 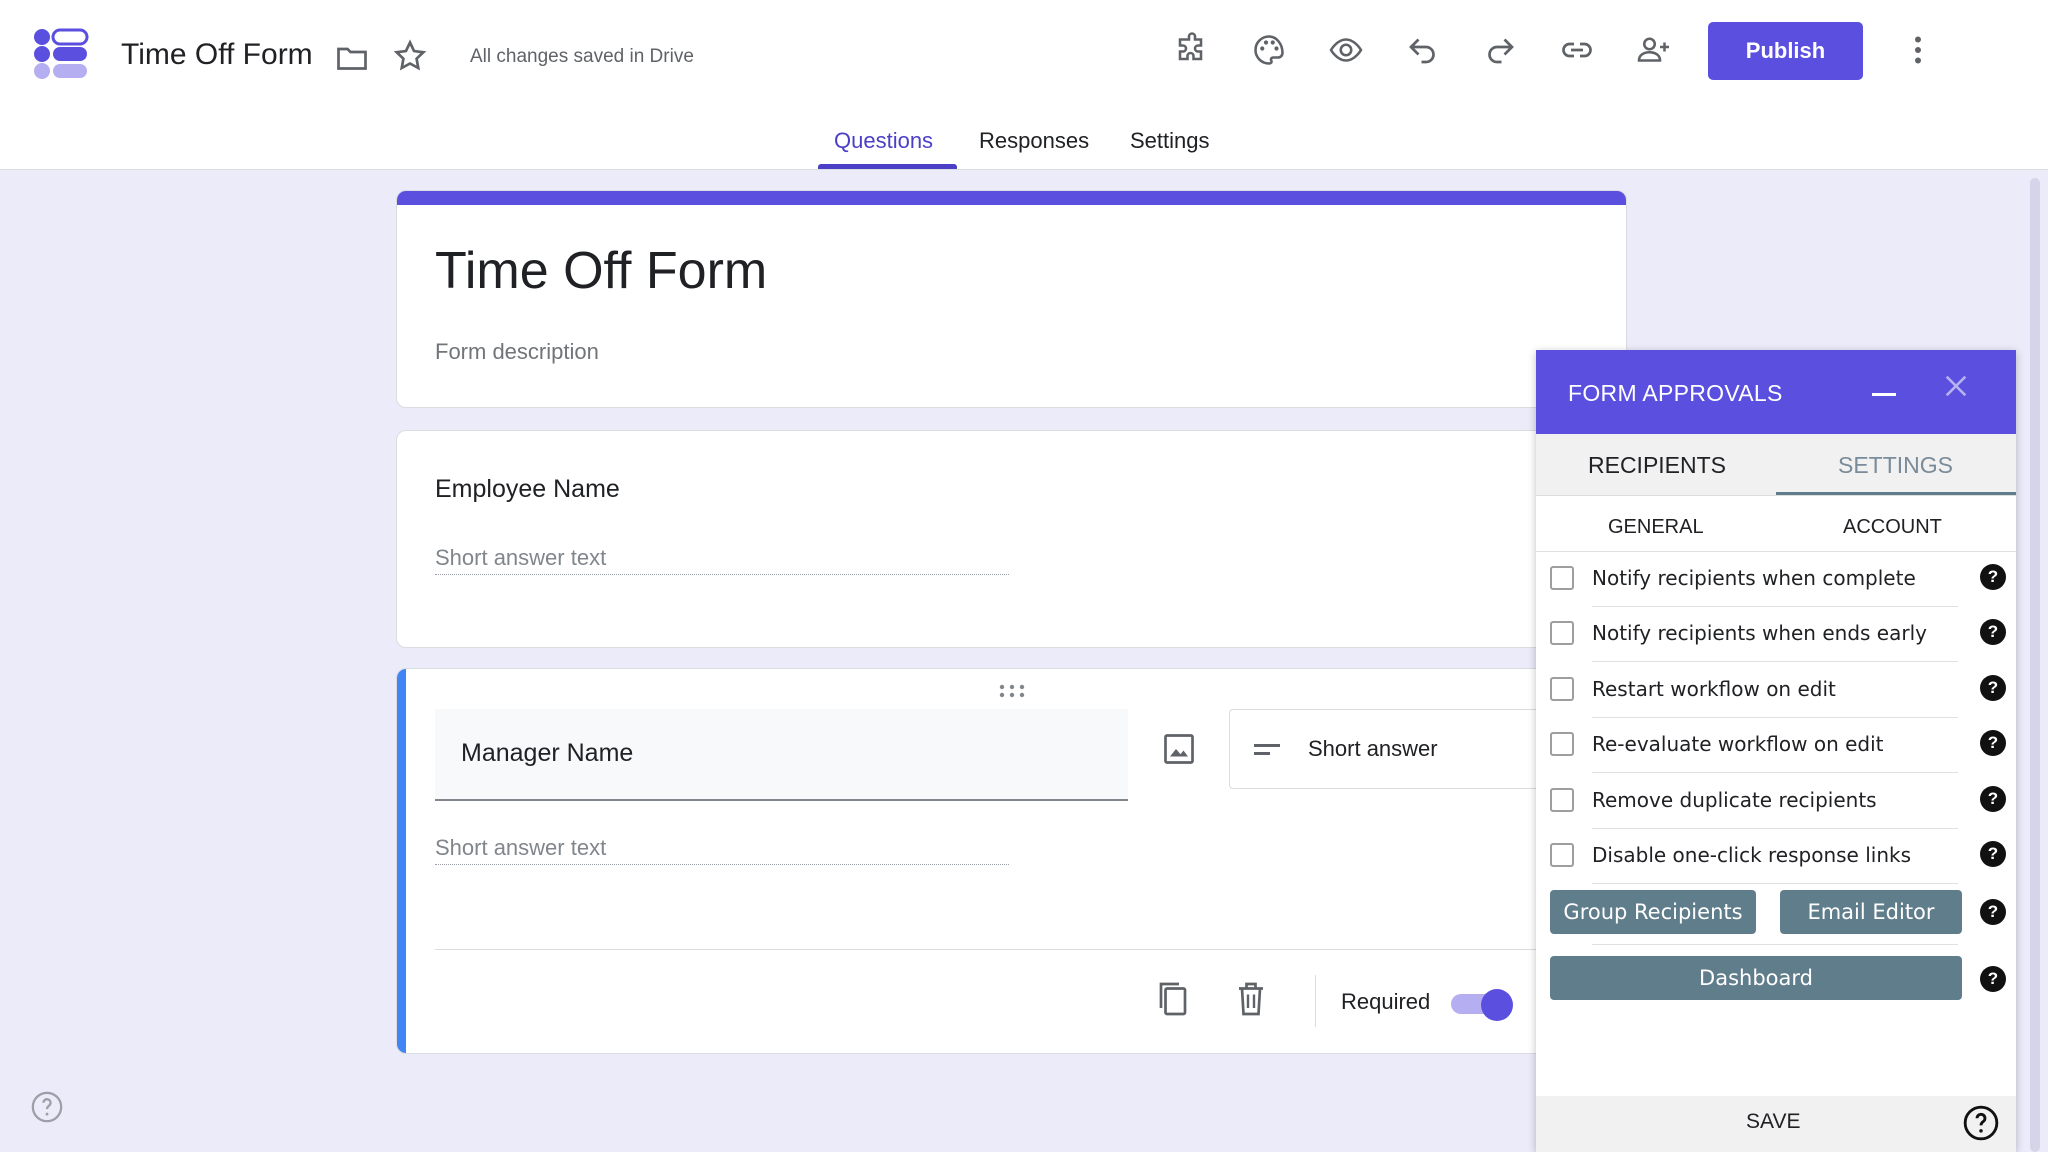 What do you see at coordinates (1011, 198) in the screenshot?
I see `title-card-accent-bar` at bounding box center [1011, 198].